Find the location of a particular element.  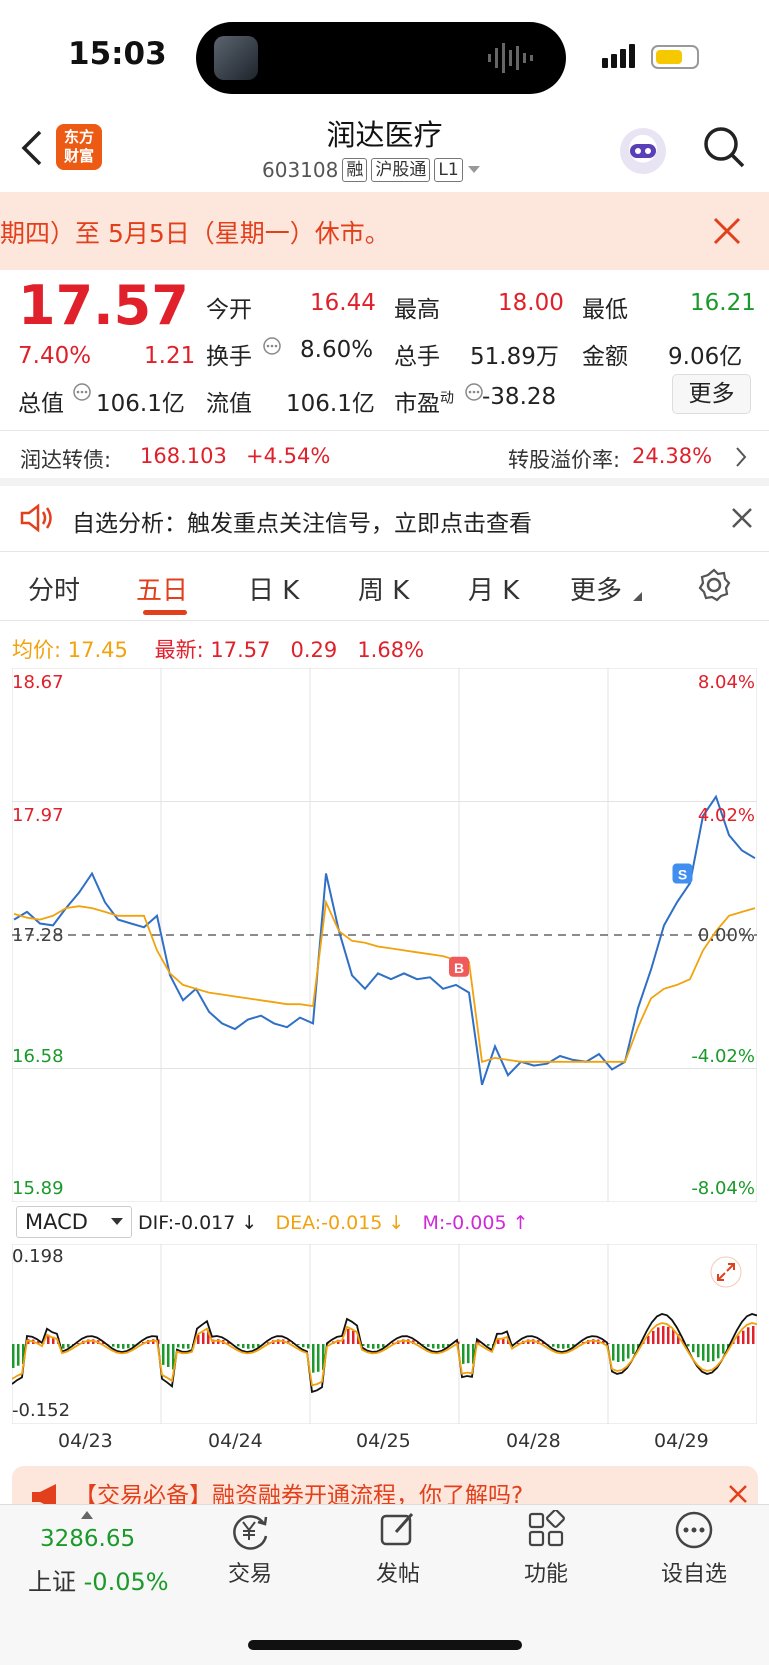

analysis-text: 自选分析：触发重点关注信号，立即点击查看 is located at coordinates (302, 521).